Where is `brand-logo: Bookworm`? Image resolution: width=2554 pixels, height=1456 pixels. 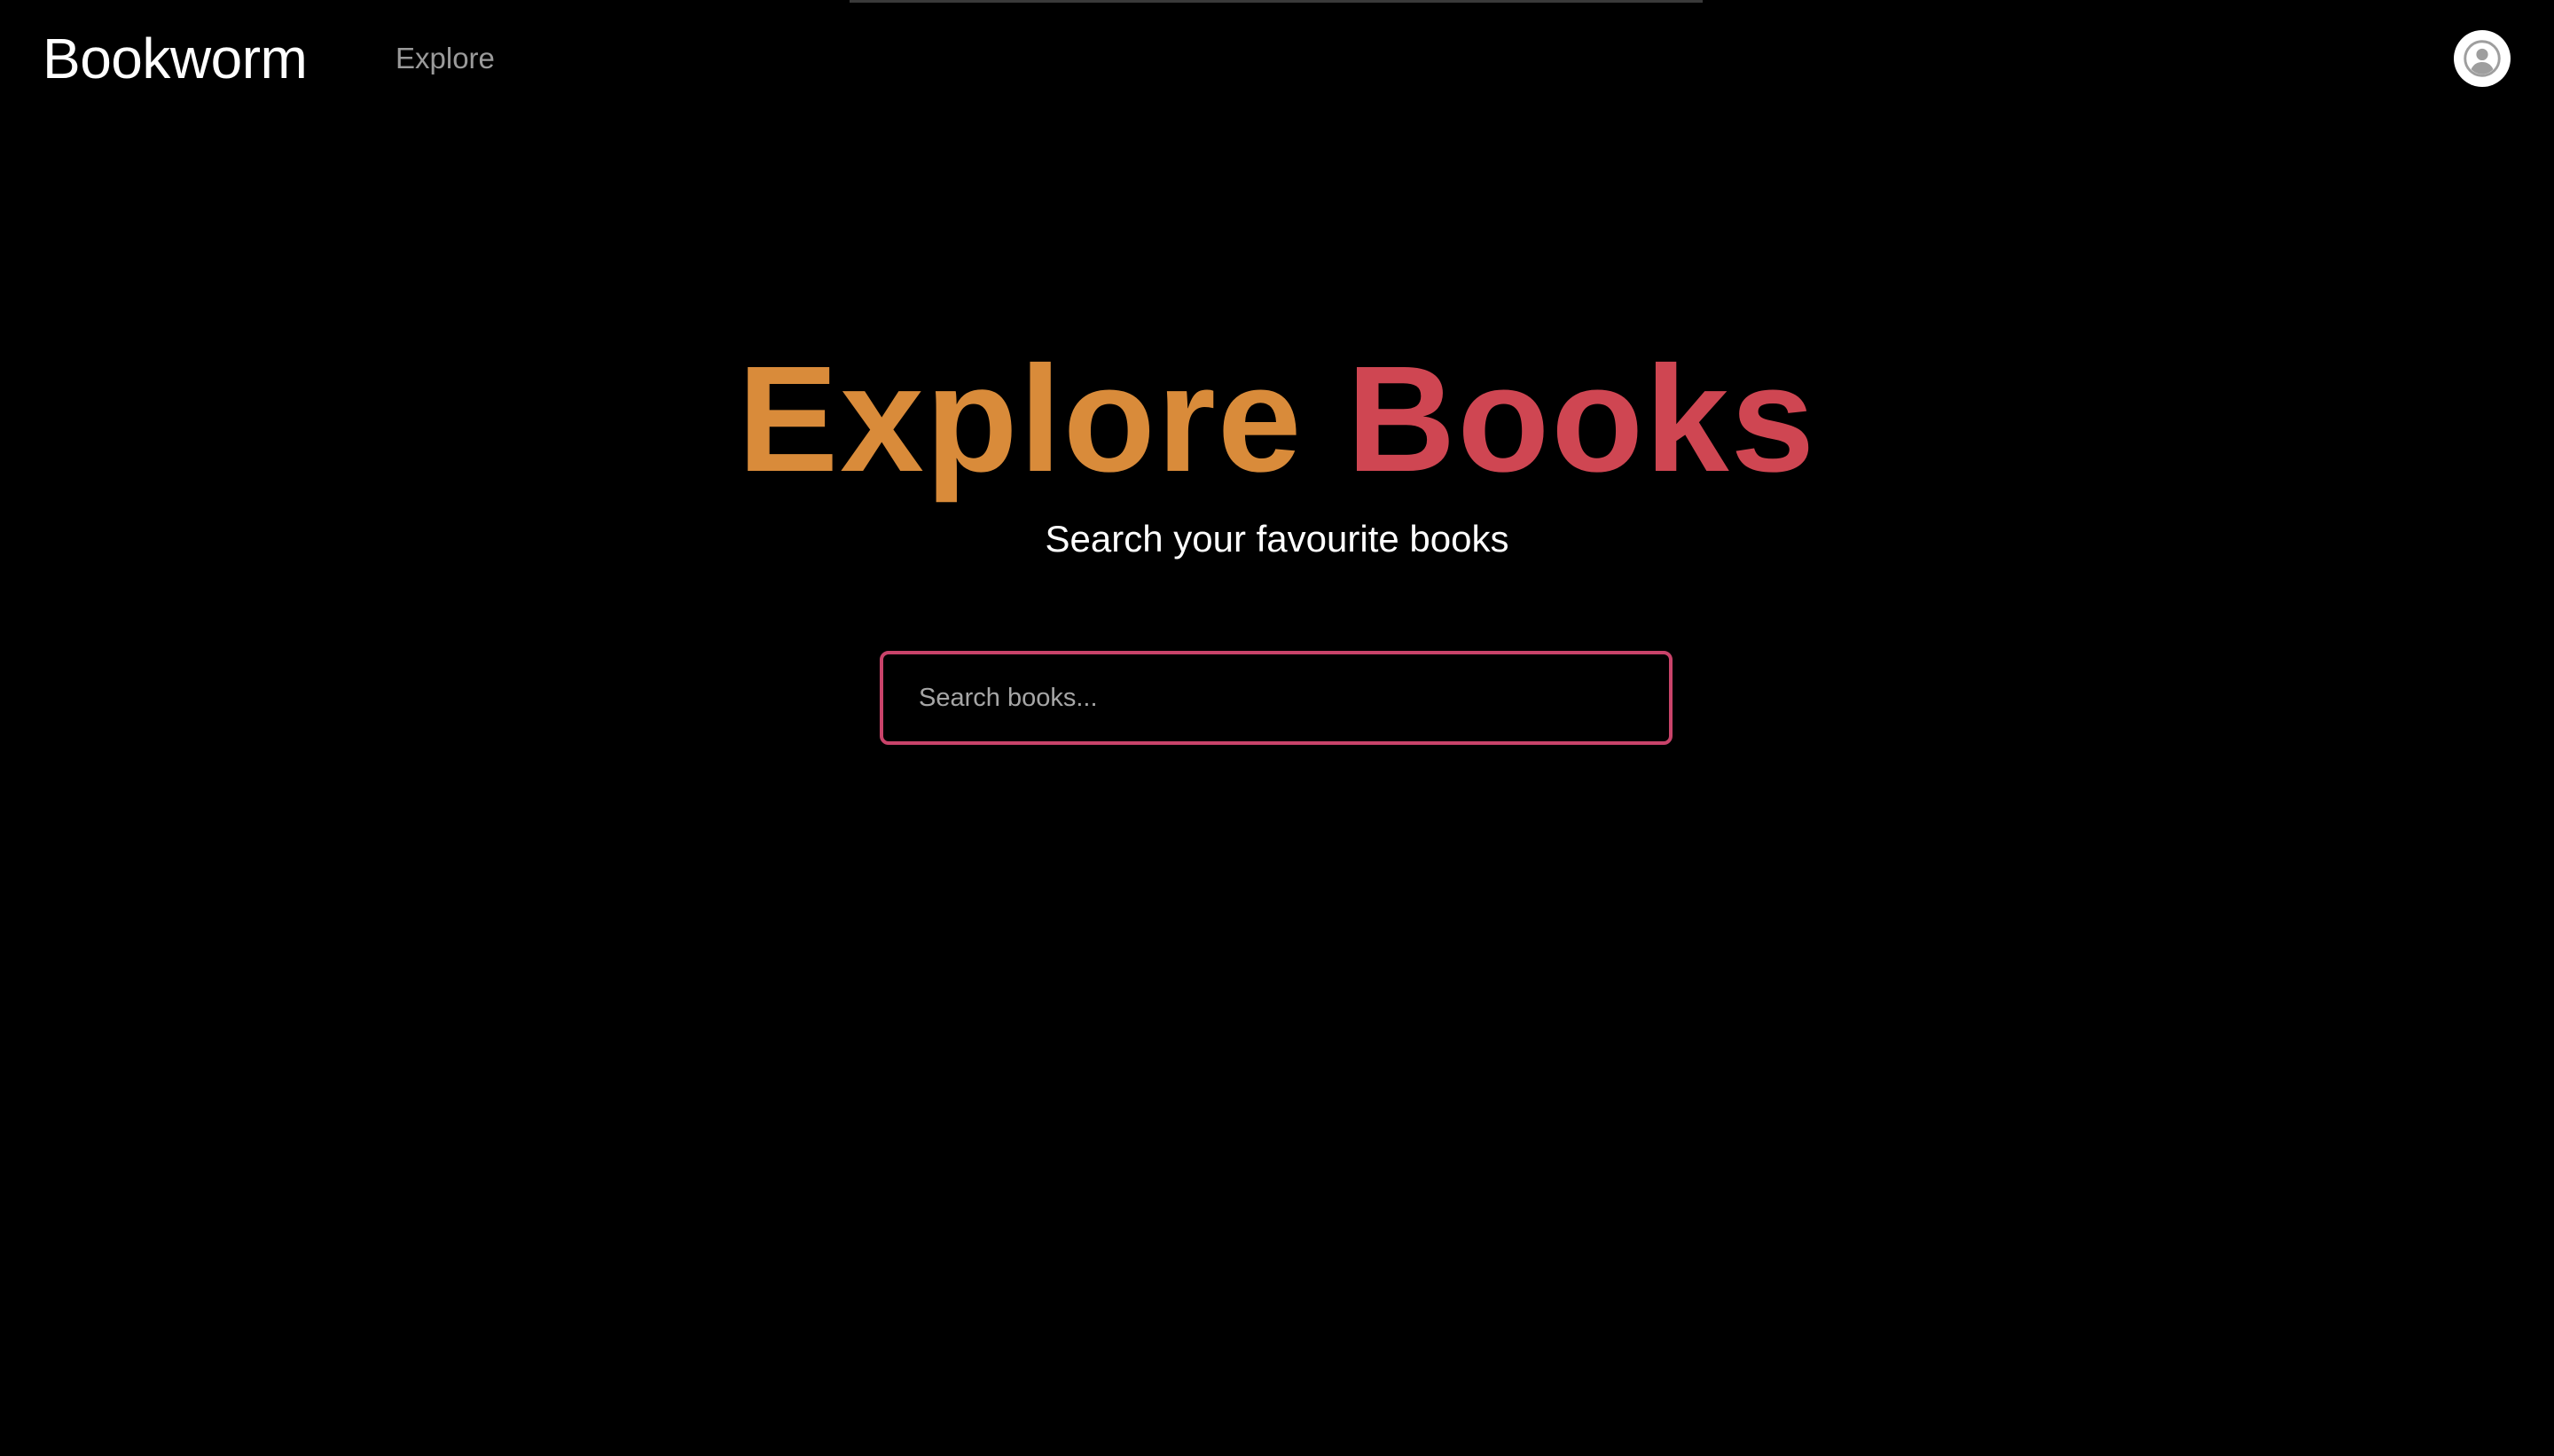 brand-logo: Bookworm is located at coordinates (175, 58).